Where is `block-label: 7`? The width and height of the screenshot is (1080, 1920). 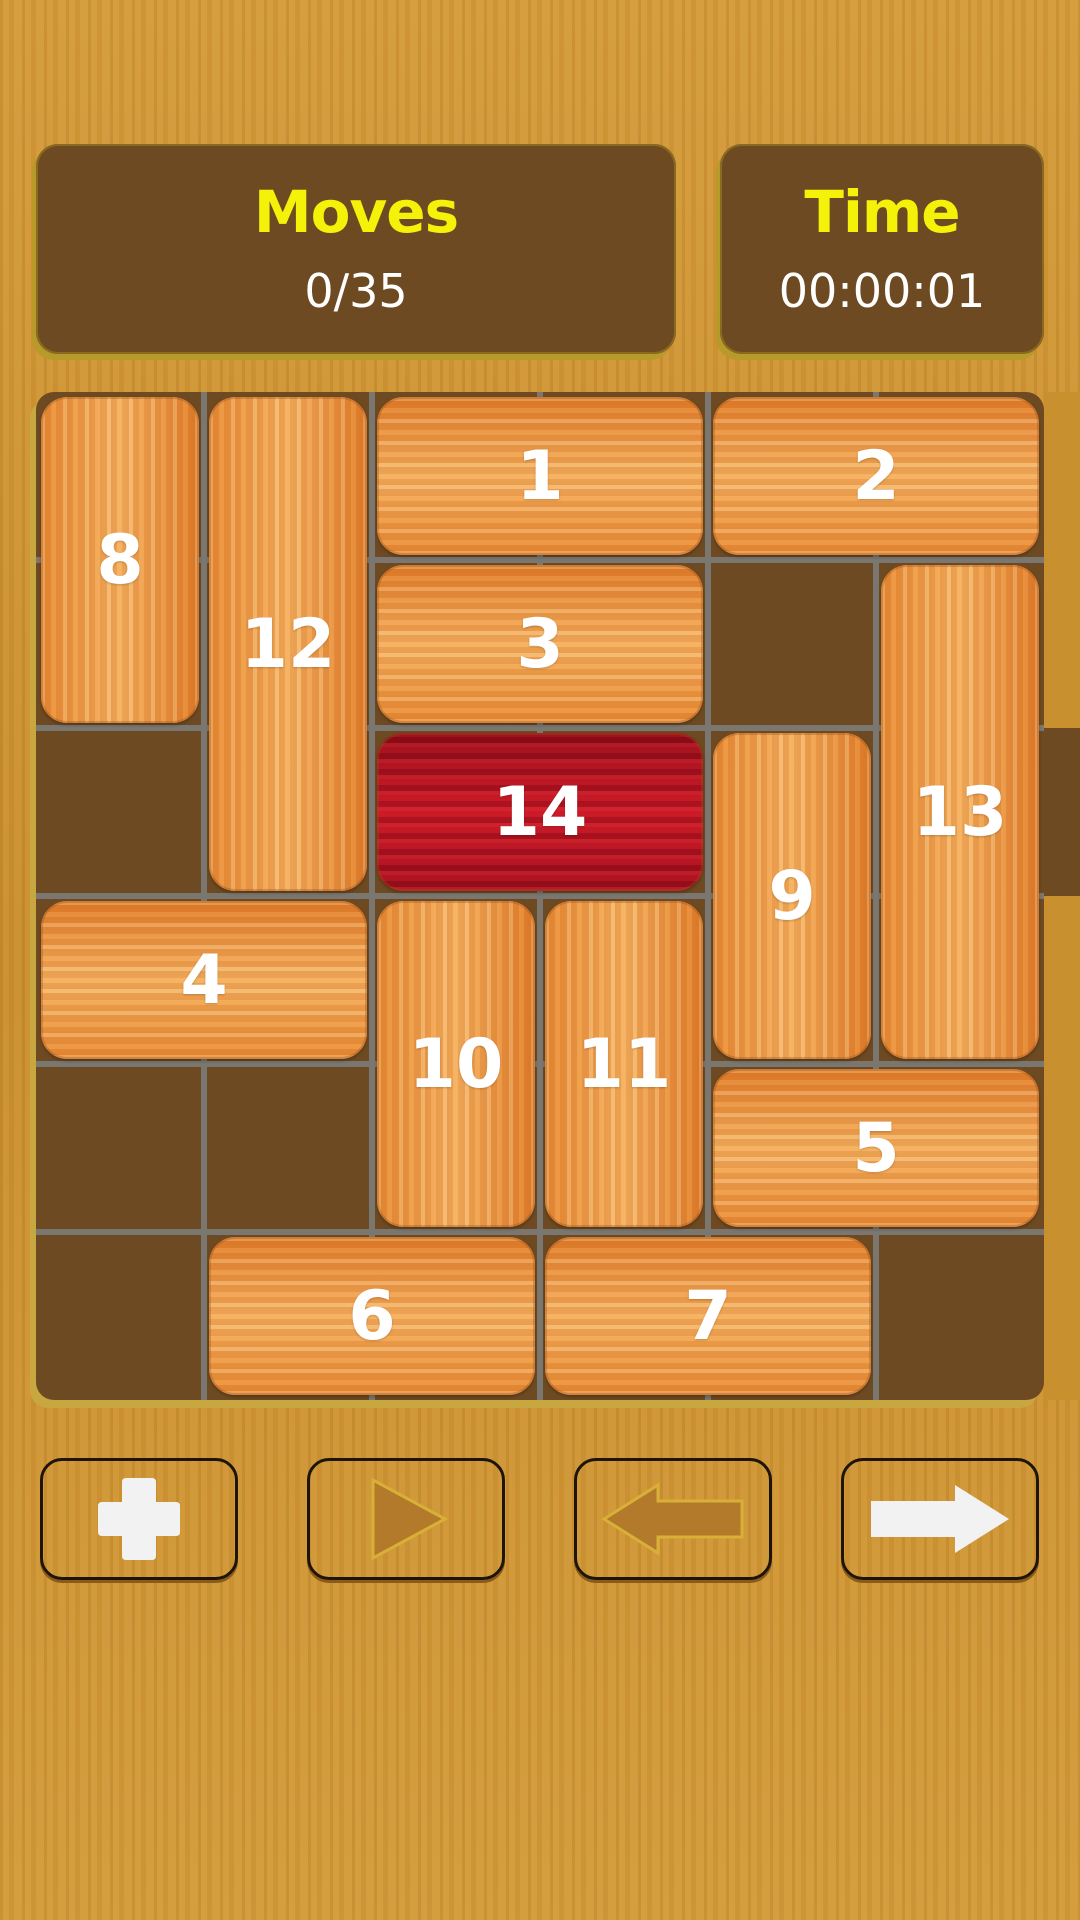 block-label: 7 is located at coordinates (708, 1316).